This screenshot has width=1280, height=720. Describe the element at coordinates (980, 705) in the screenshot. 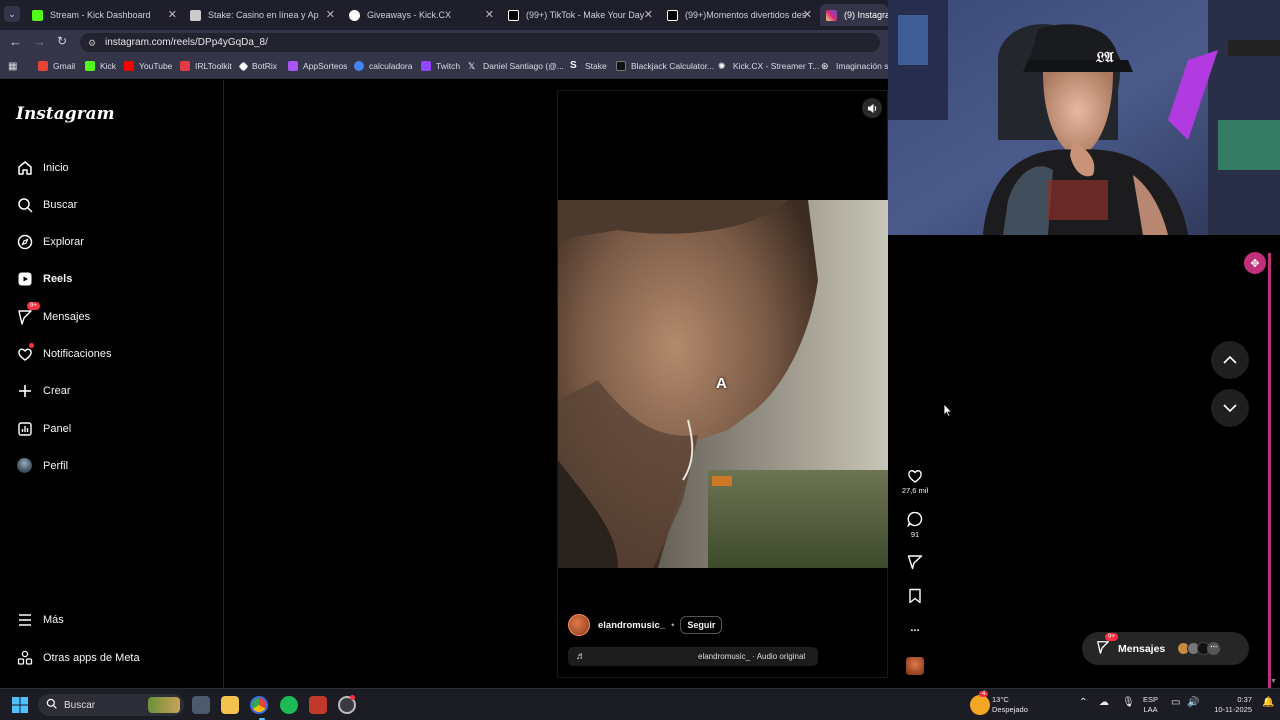

I see `weather-moon-icon` at that location.